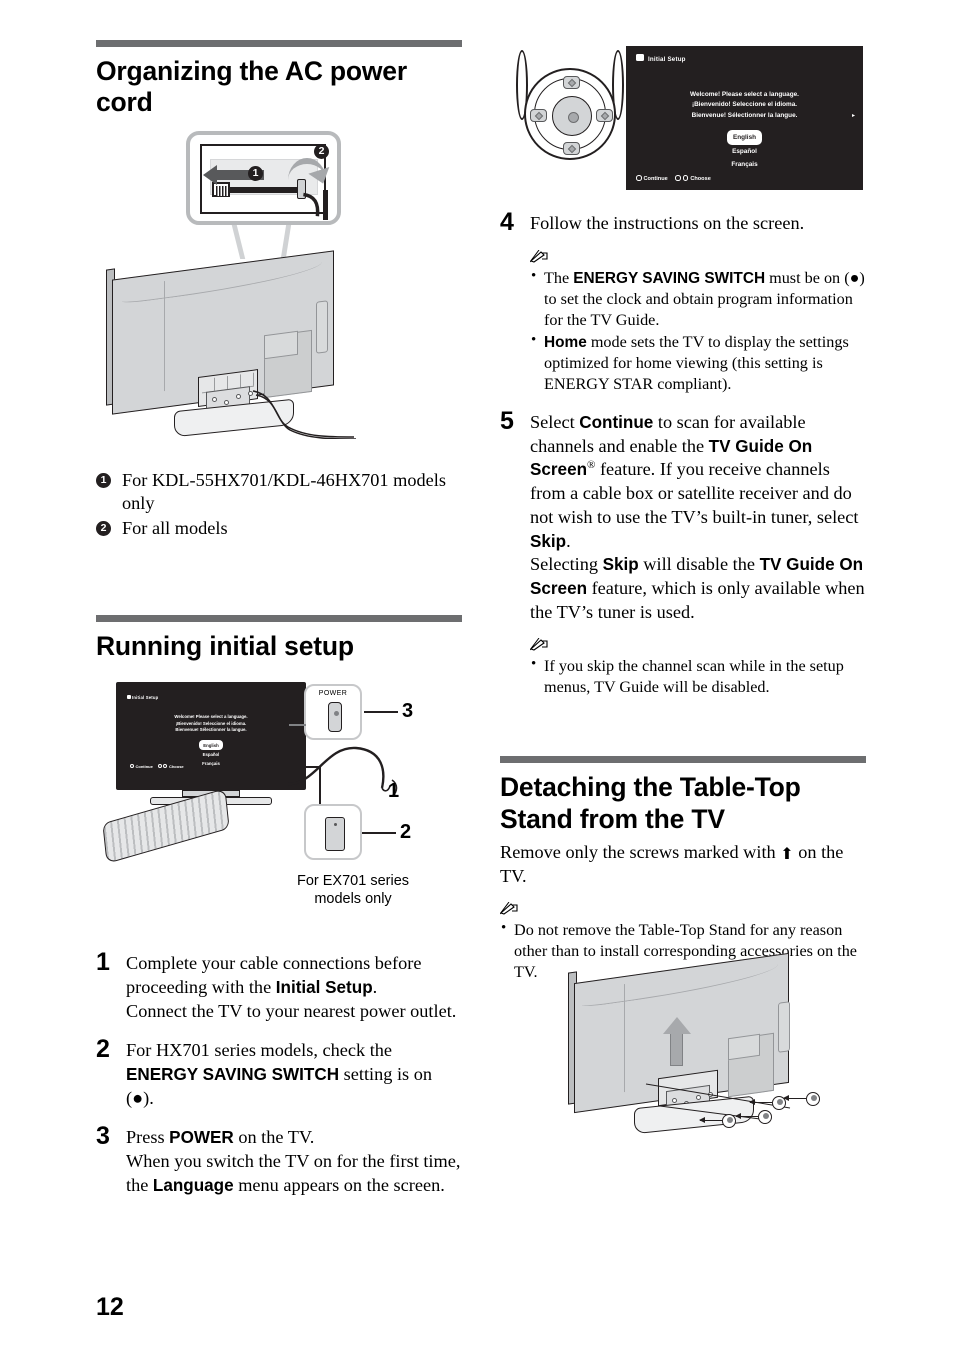 Image resolution: width=954 pixels, height=1356 pixels. I want to click on leader-switch-h, so click(304, 767).